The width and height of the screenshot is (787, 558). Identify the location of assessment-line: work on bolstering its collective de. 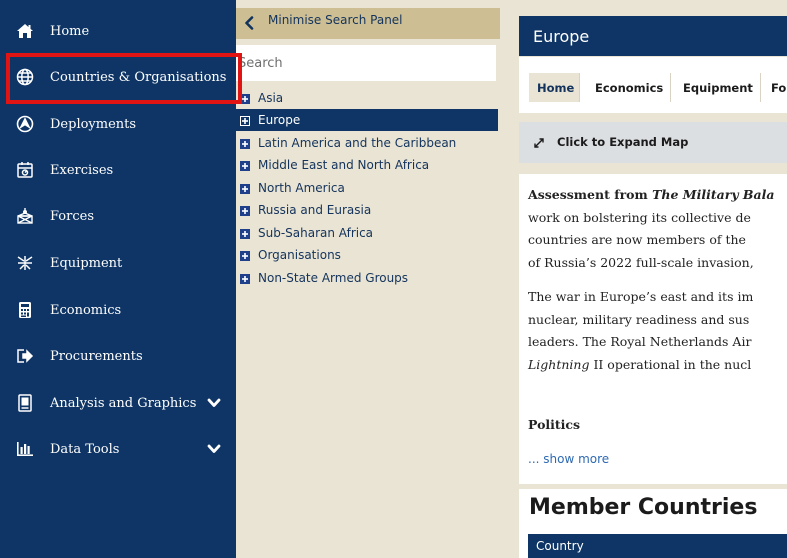
(639, 217).